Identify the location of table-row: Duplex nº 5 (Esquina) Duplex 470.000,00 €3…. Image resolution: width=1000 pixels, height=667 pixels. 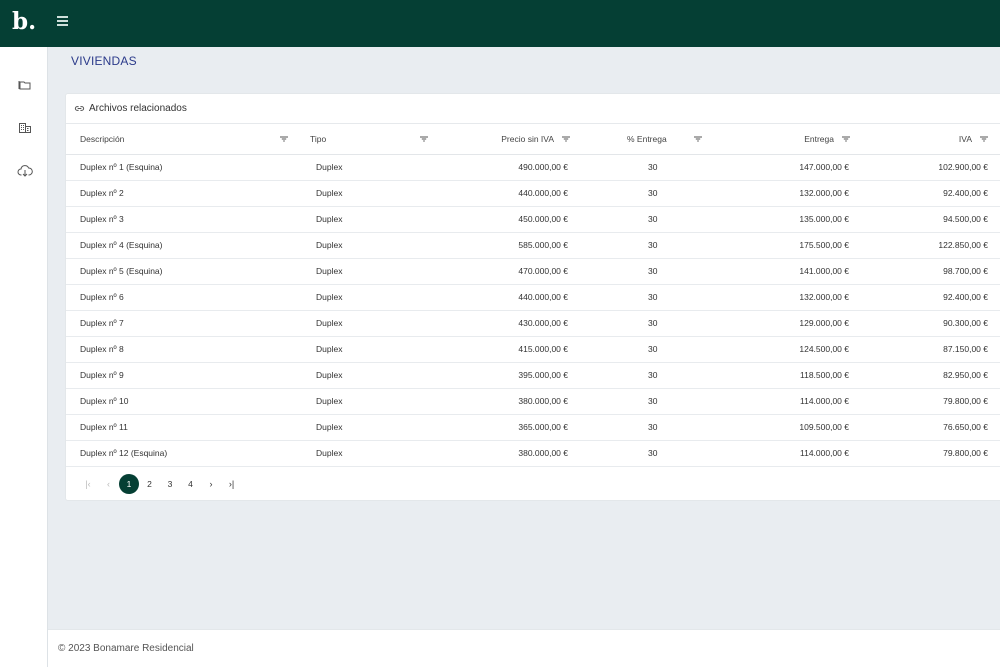
(533, 271).